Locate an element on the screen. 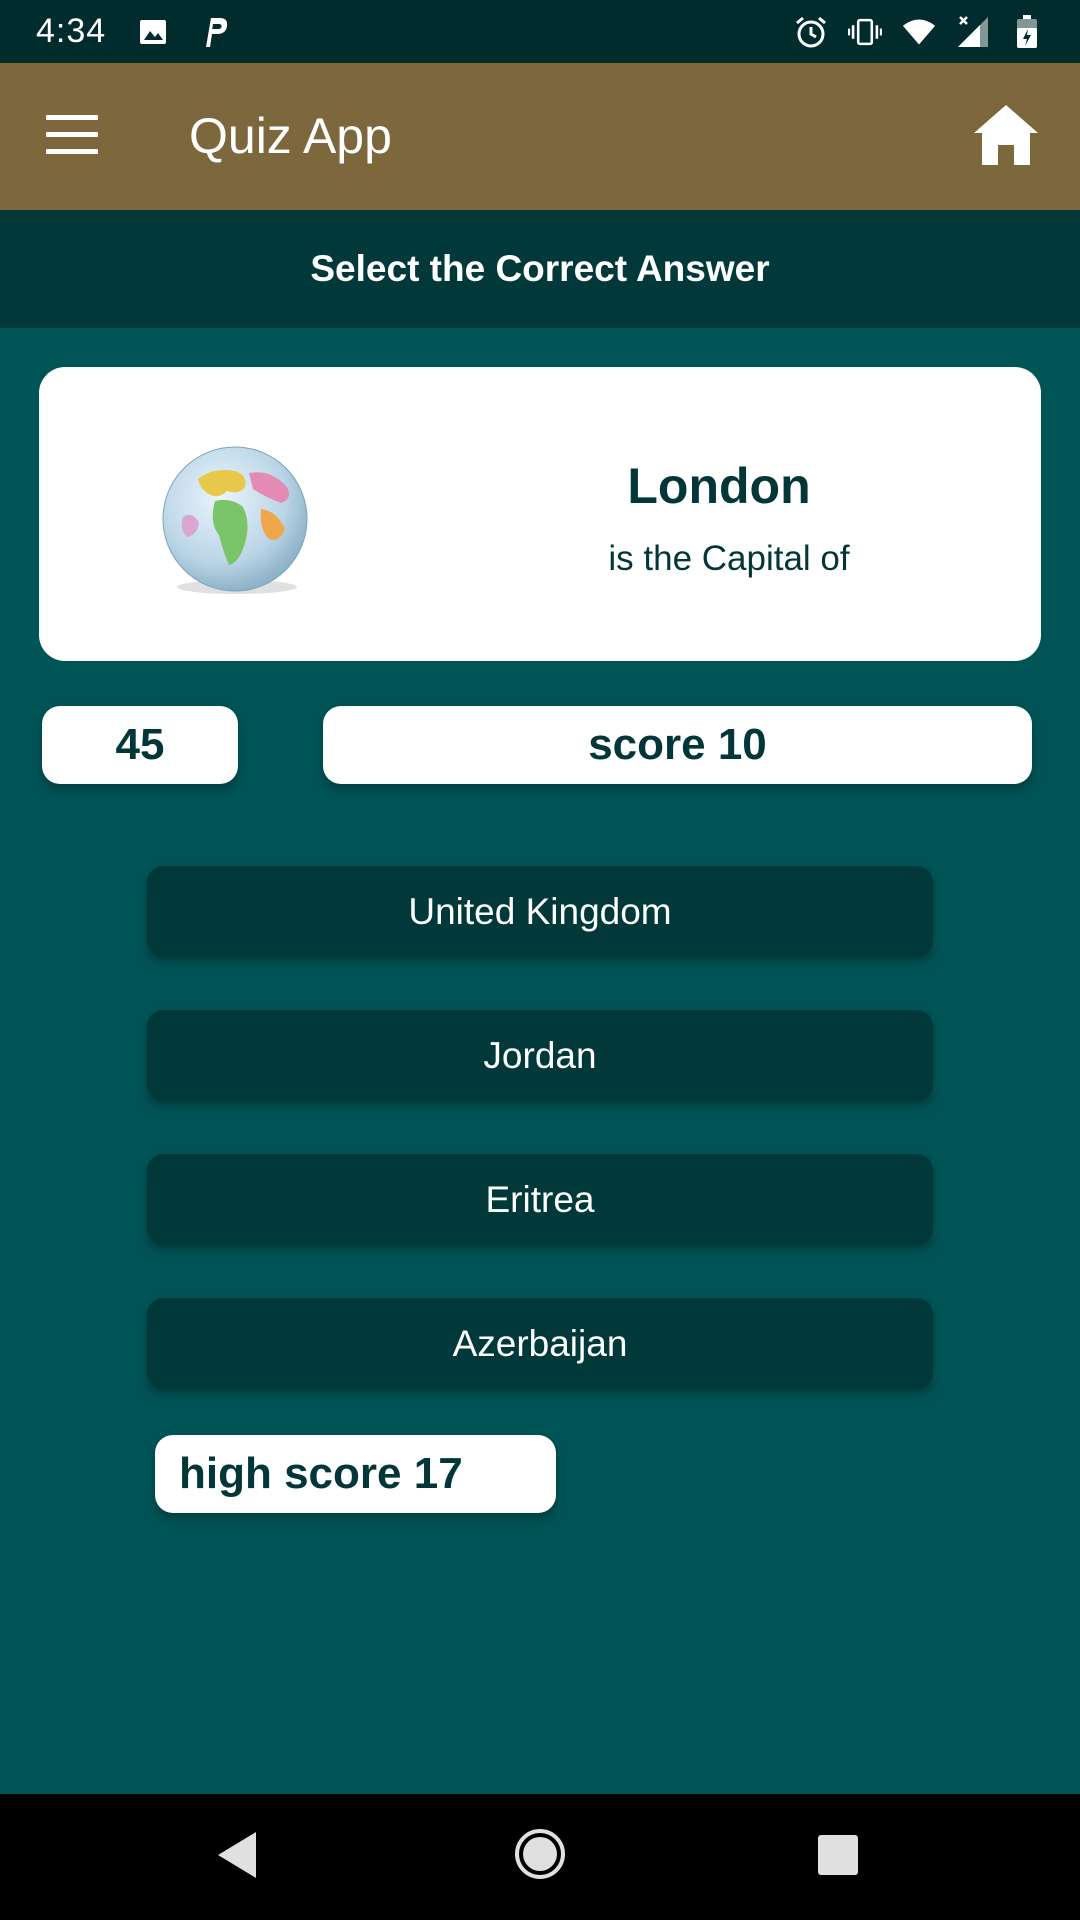  question-prompt: is the Capital of is located at coordinates (729, 558).